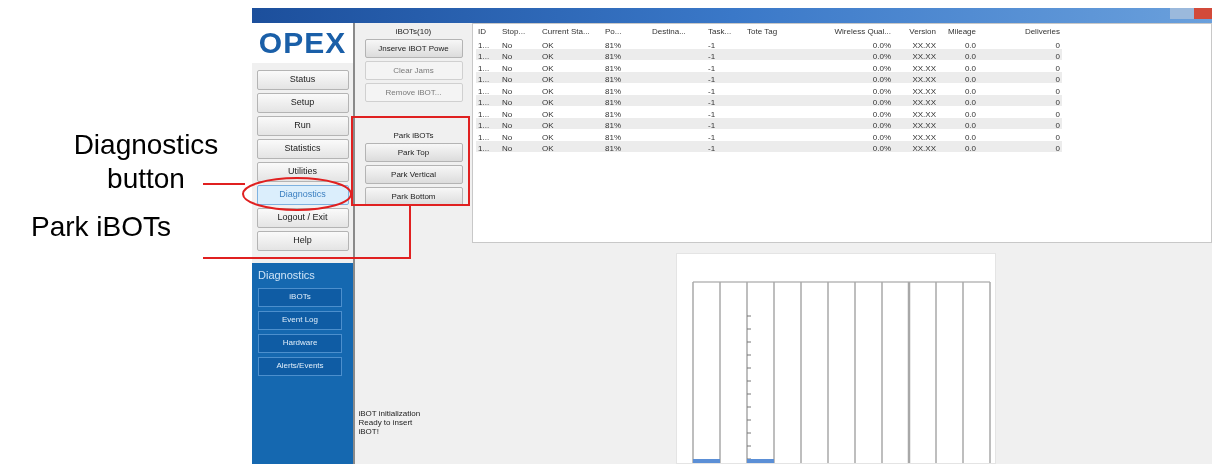  I want to click on nav-button: Utilities, so click(302, 172).